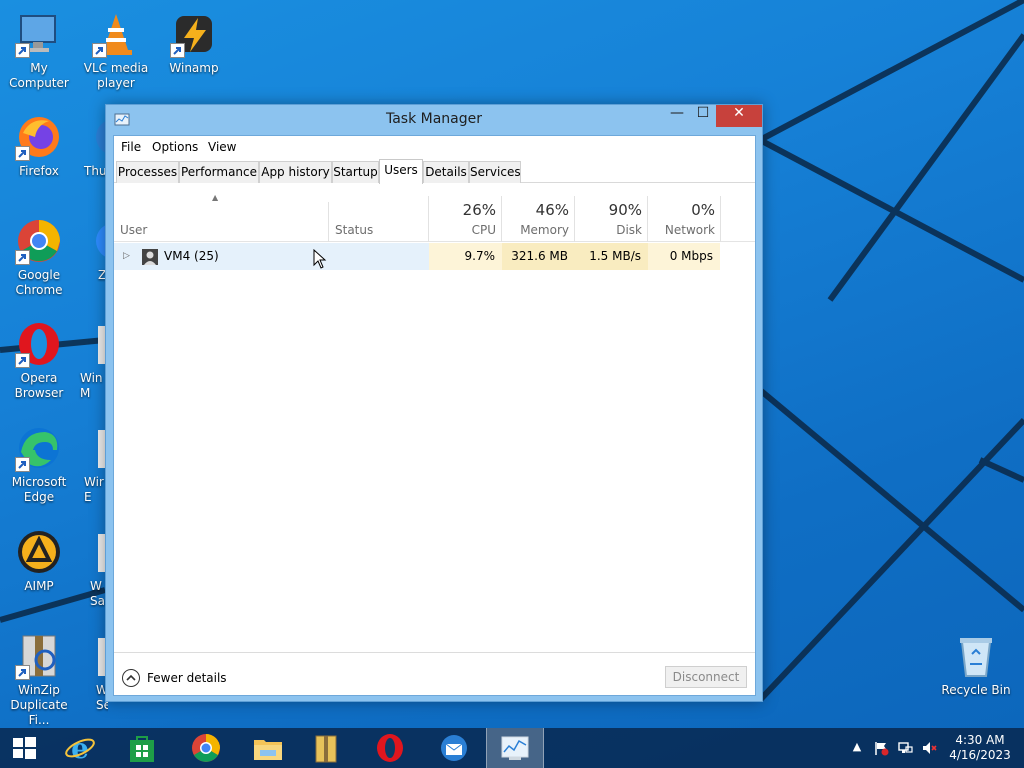  I want to click on network-total-percent: 0%, so click(703, 210).